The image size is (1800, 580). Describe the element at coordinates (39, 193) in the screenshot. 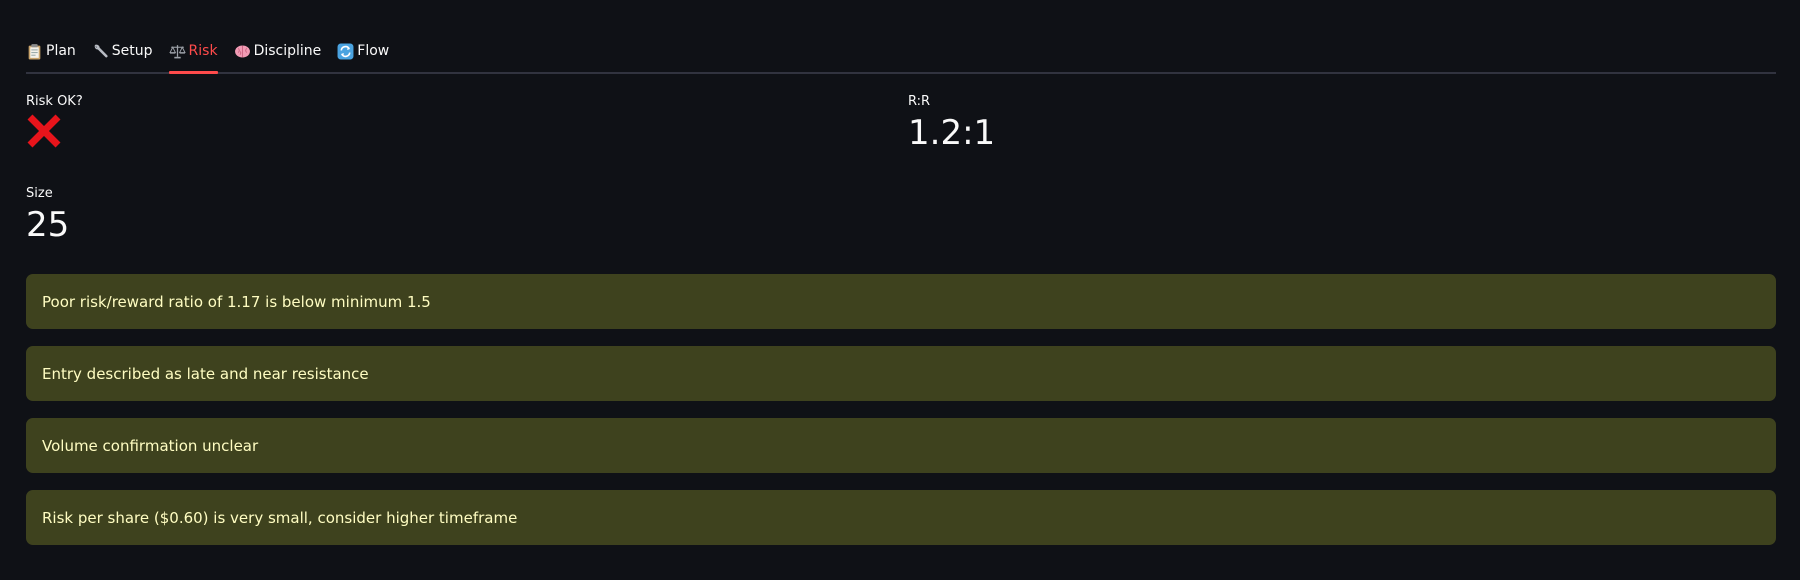

I see `metric-size-label: Size` at that location.